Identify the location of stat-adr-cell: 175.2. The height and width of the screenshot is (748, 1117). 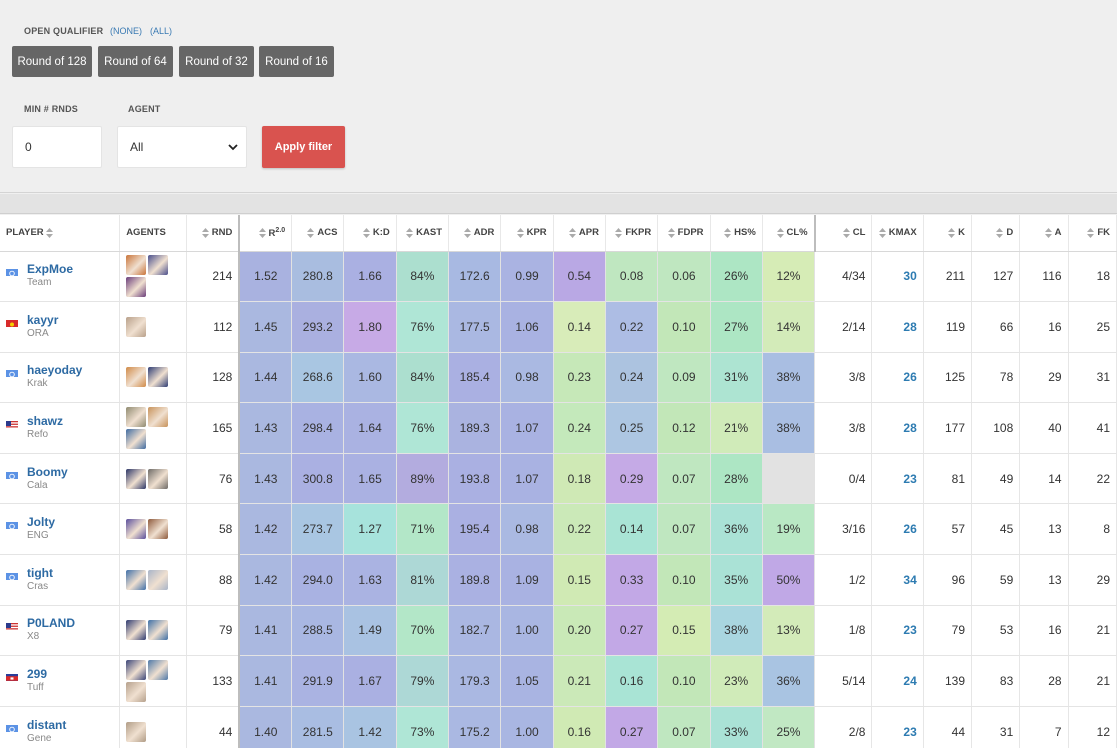
(475, 727).